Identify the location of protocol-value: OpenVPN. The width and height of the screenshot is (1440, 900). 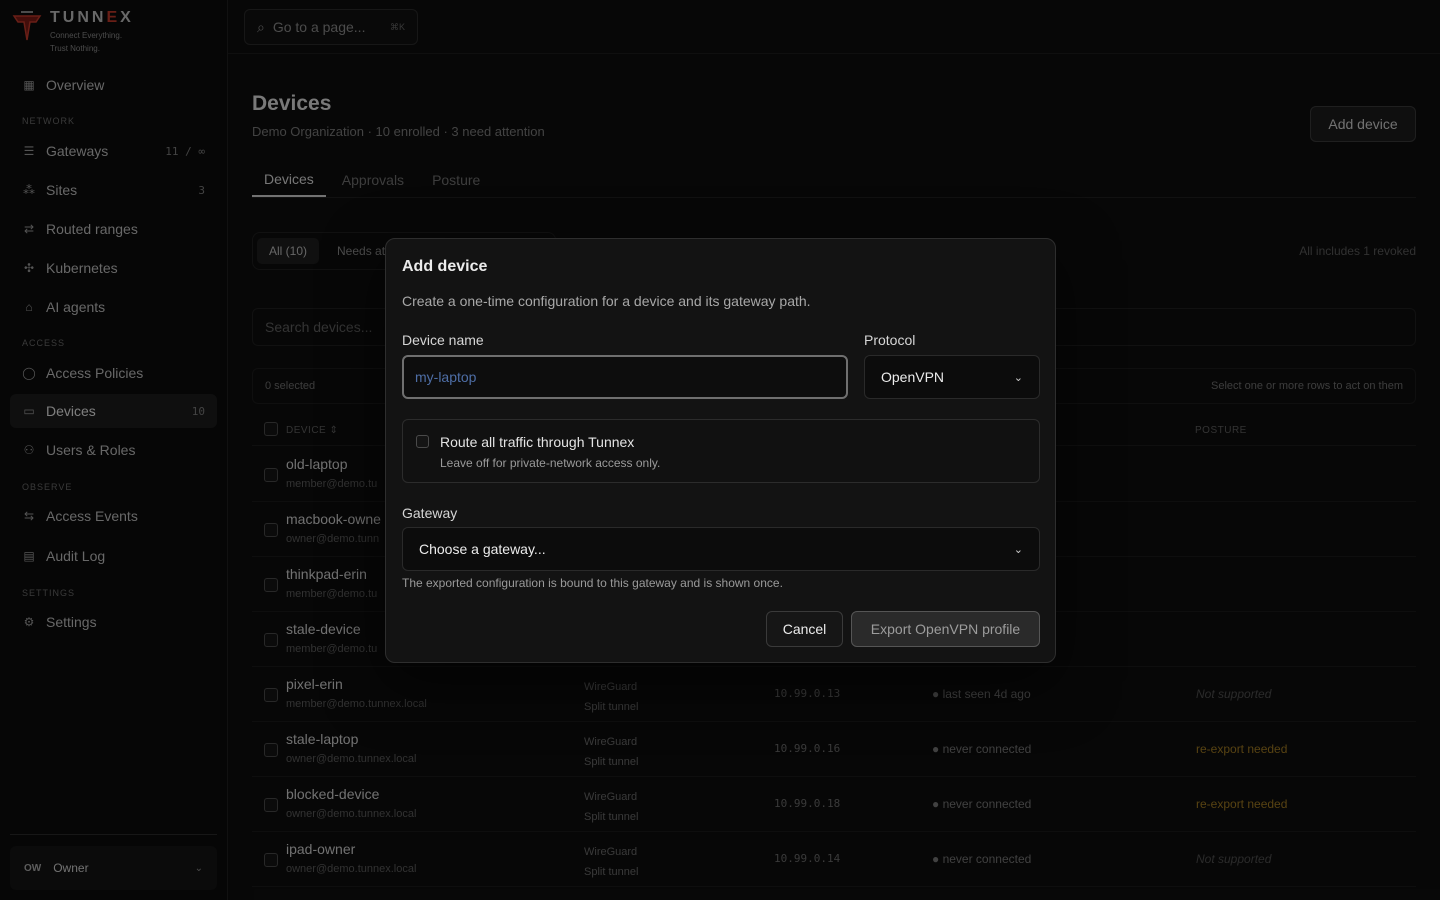
(913, 377).